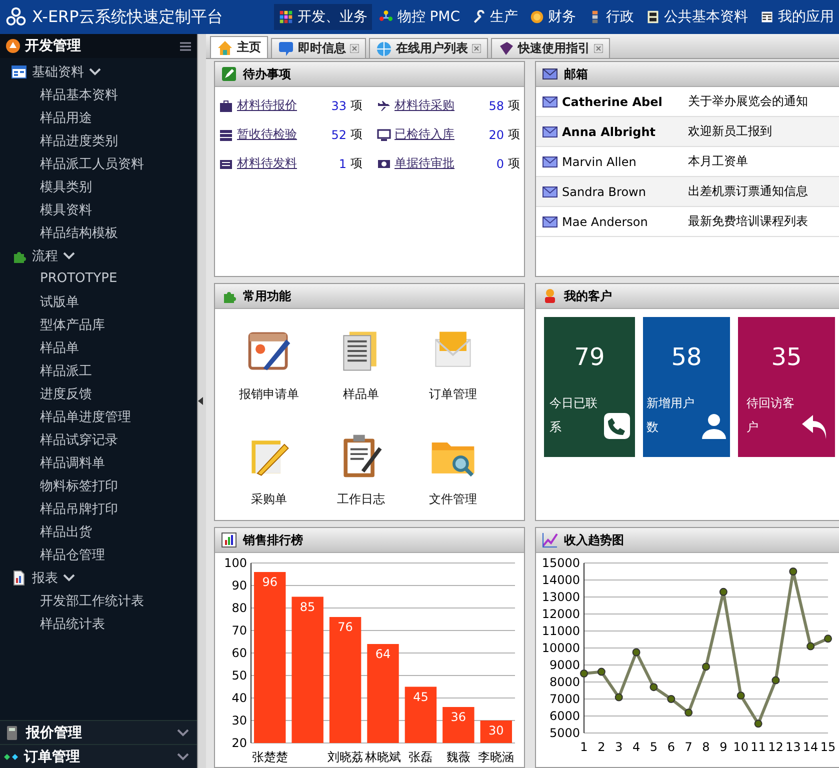 Image resolution: width=839 pixels, height=768 pixels. What do you see at coordinates (98, 209) in the screenshot?
I see `sidebar-item: 模具资料` at bounding box center [98, 209].